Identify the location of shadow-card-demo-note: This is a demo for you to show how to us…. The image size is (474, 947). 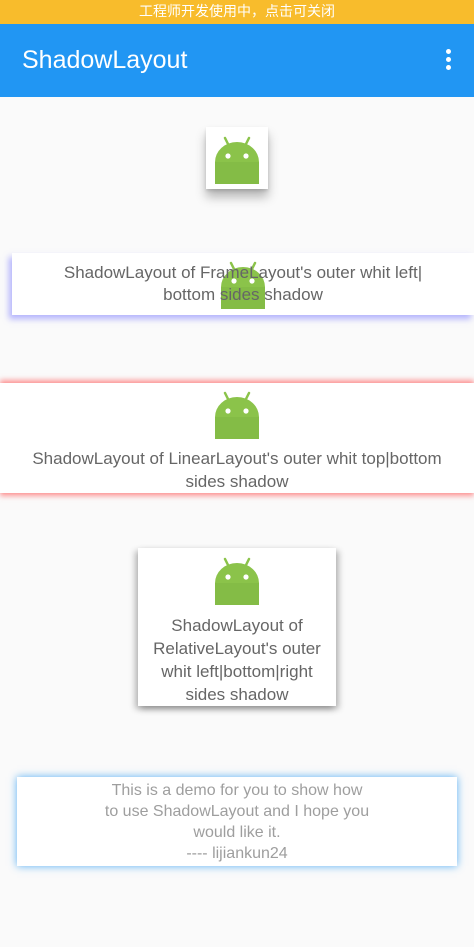
(237, 821).